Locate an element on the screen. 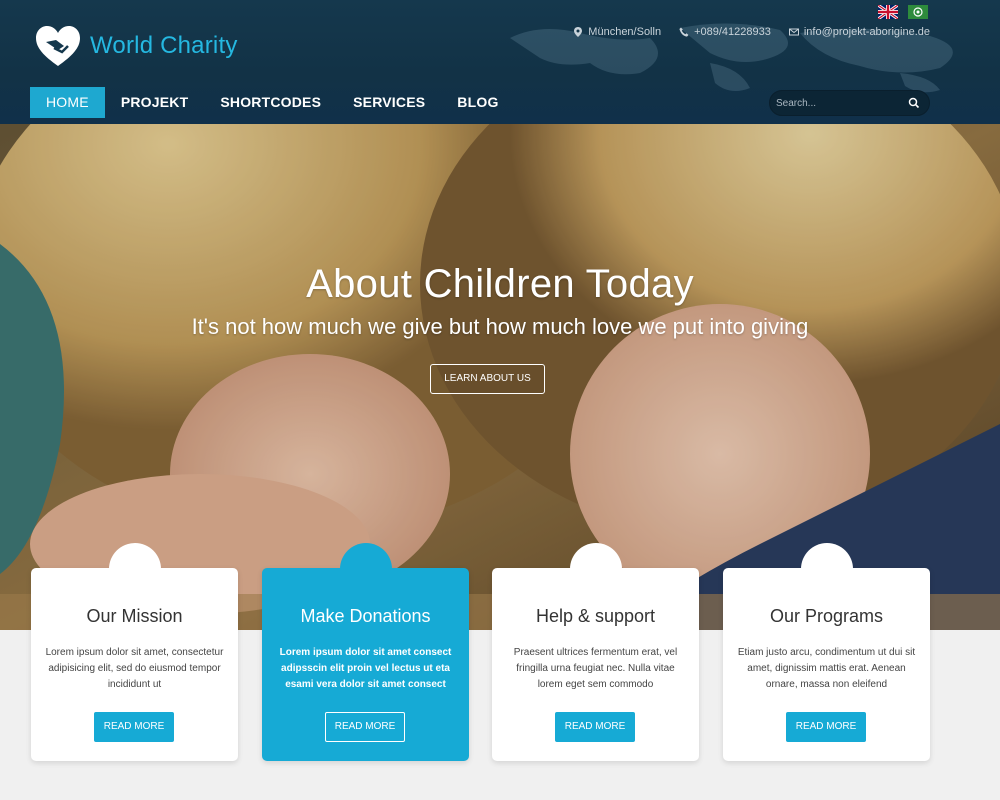 This screenshot has width=1000, height=800. phone-text: +089/41228933 is located at coordinates (732, 32).